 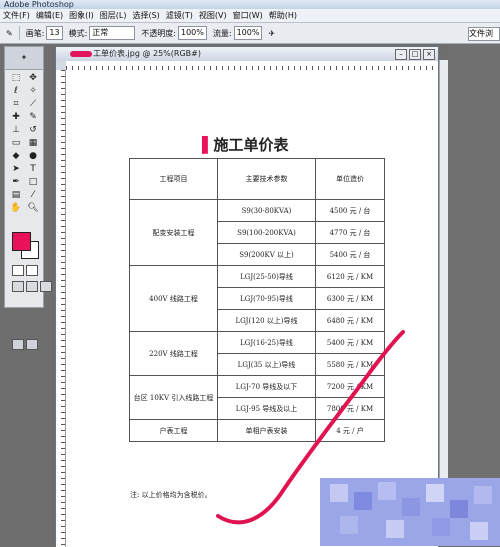 What do you see at coordinates (266, 430) in the screenshot?
I see `param-cell: 单相户表安装` at bounding box center [266, 430].